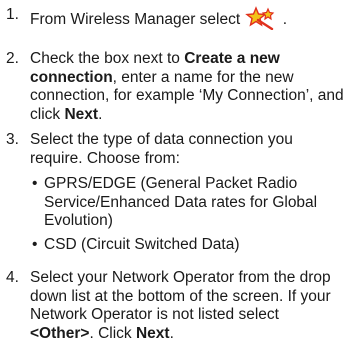  What do you see at coordinates (12, 139) in the screenshot?
I see `step-number: 3.` at bounding box center [12, 139].